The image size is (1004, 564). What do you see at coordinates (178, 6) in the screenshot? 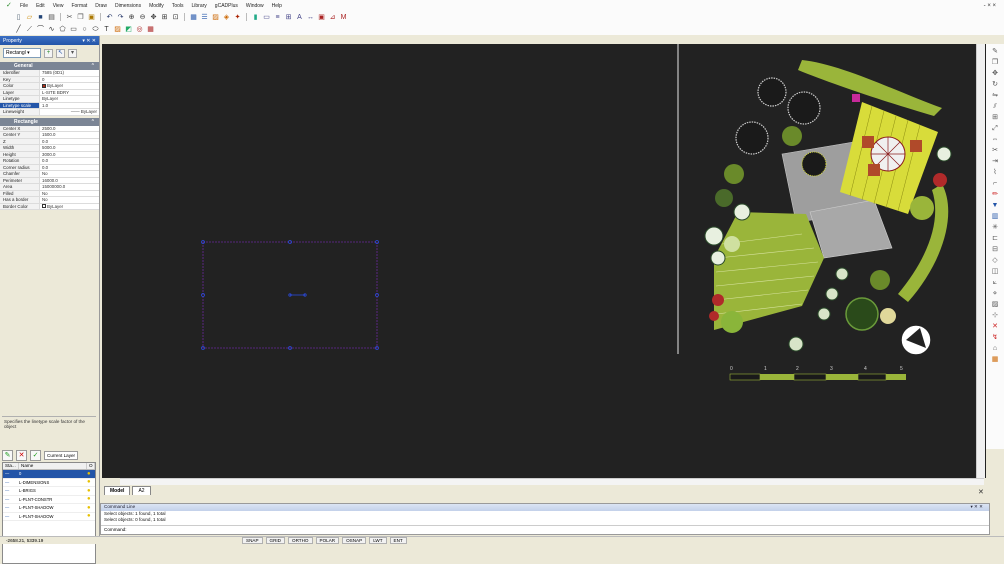
I see `menu-tools: Tools` at bounding box center [178, 6].